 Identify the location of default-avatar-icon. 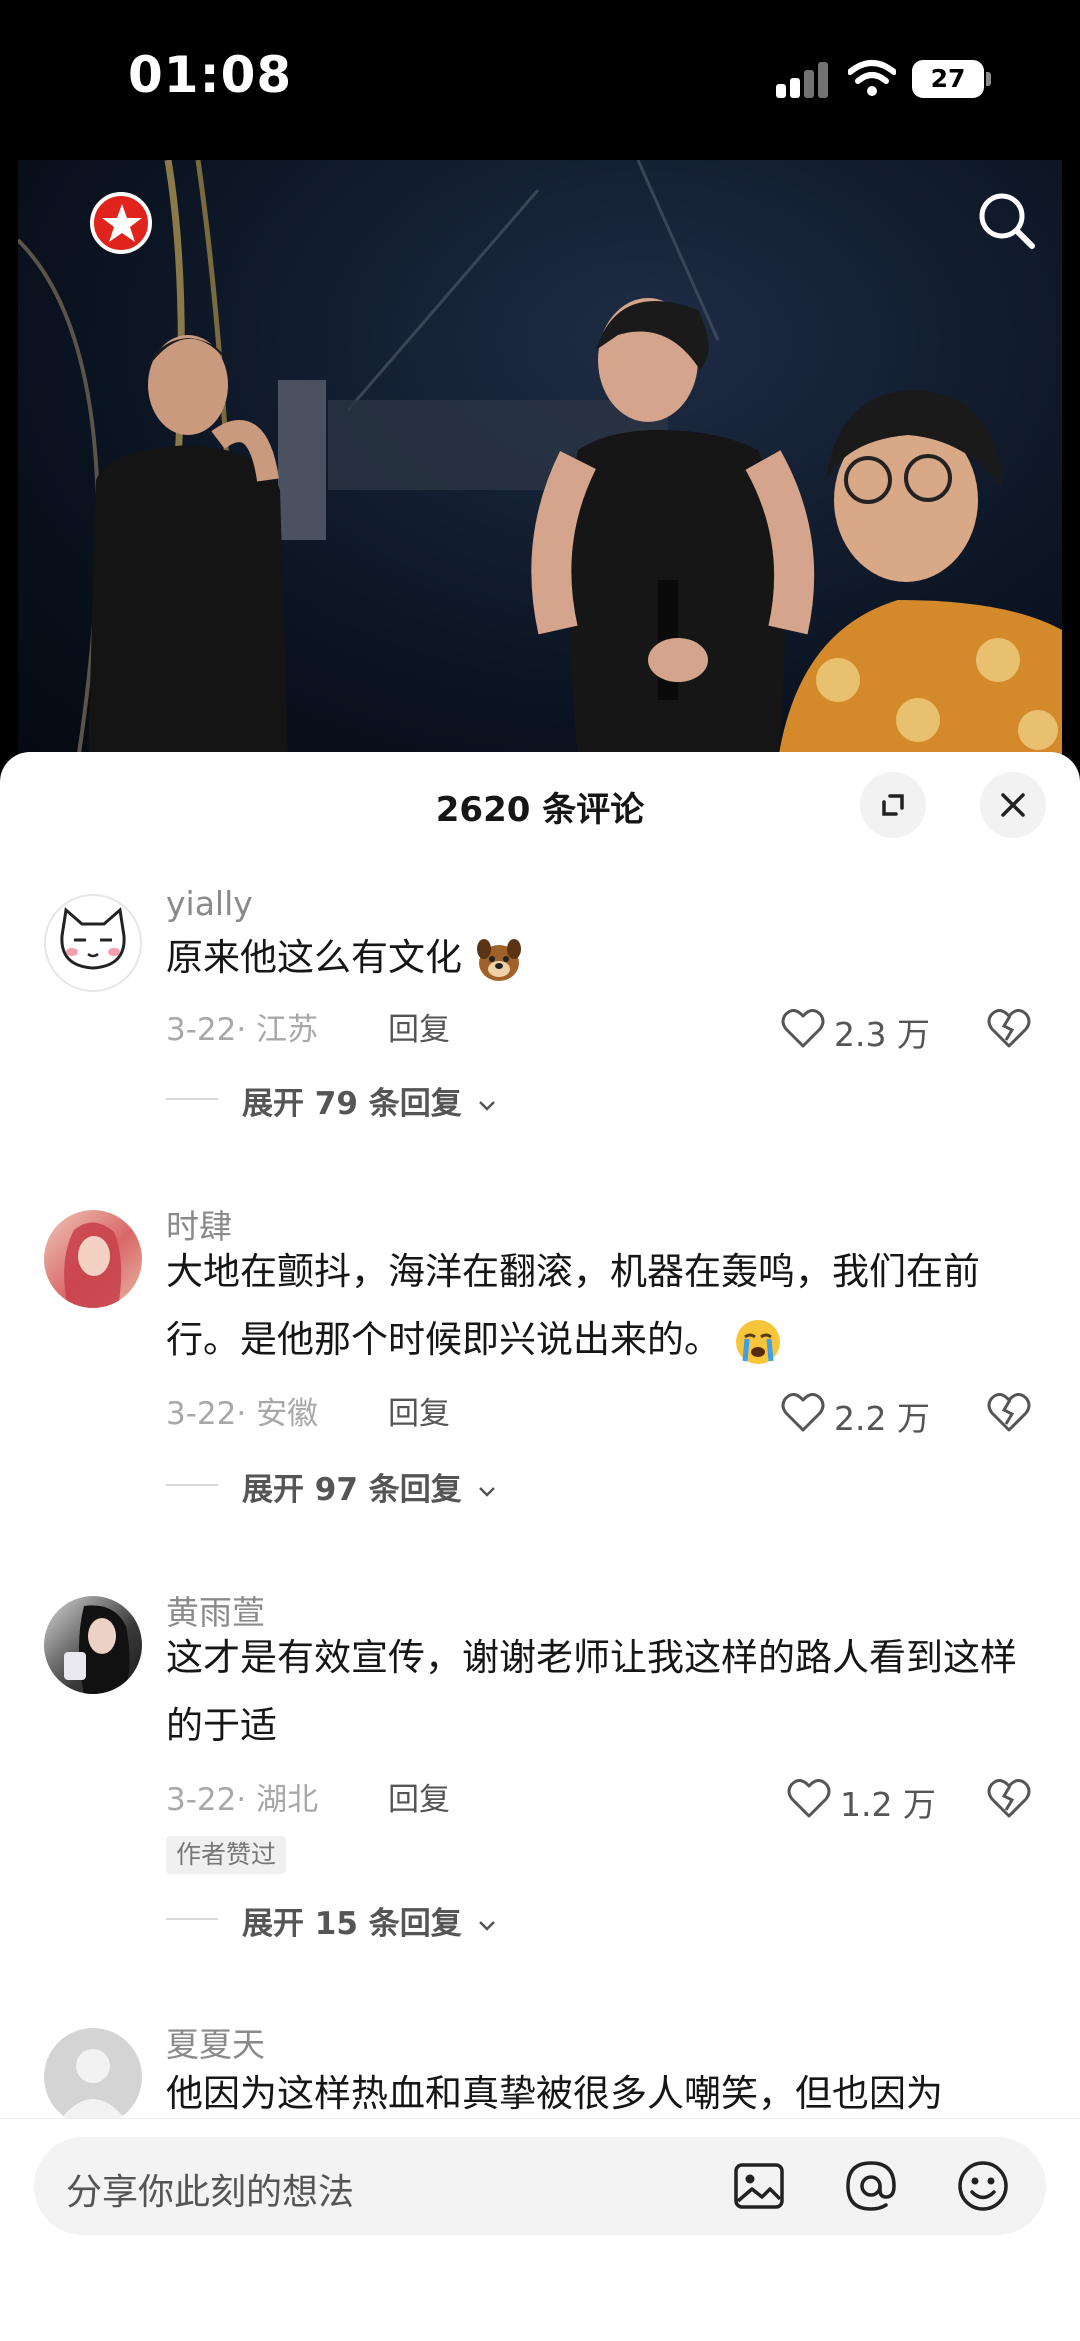
(93, 2084).